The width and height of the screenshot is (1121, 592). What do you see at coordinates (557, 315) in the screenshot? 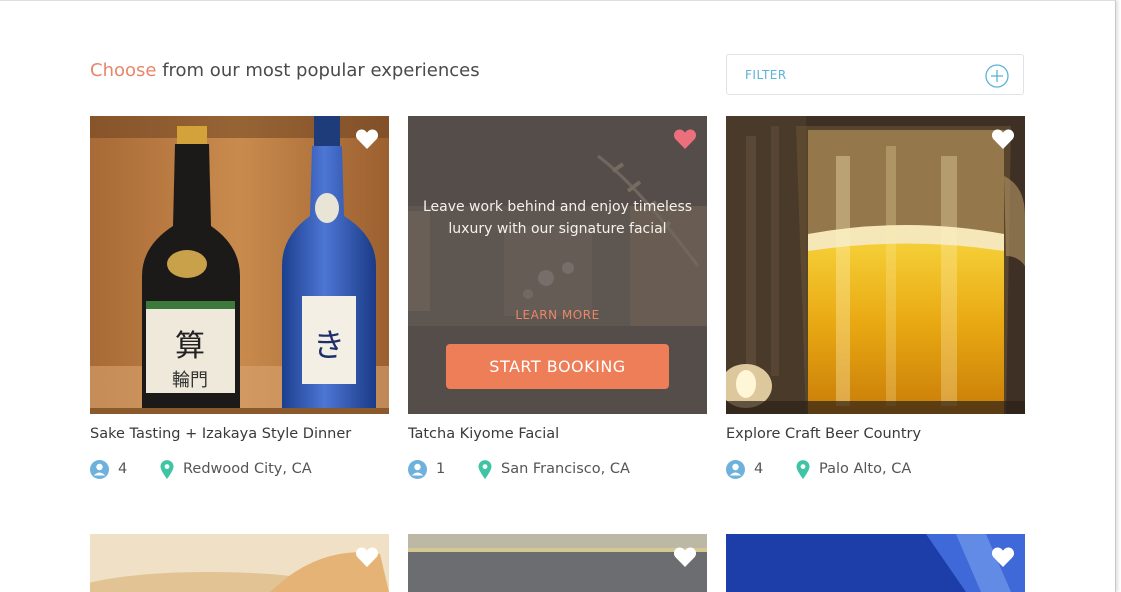
I see `learn-more-link: LEARN MORE` at bounding box center [557, 315].